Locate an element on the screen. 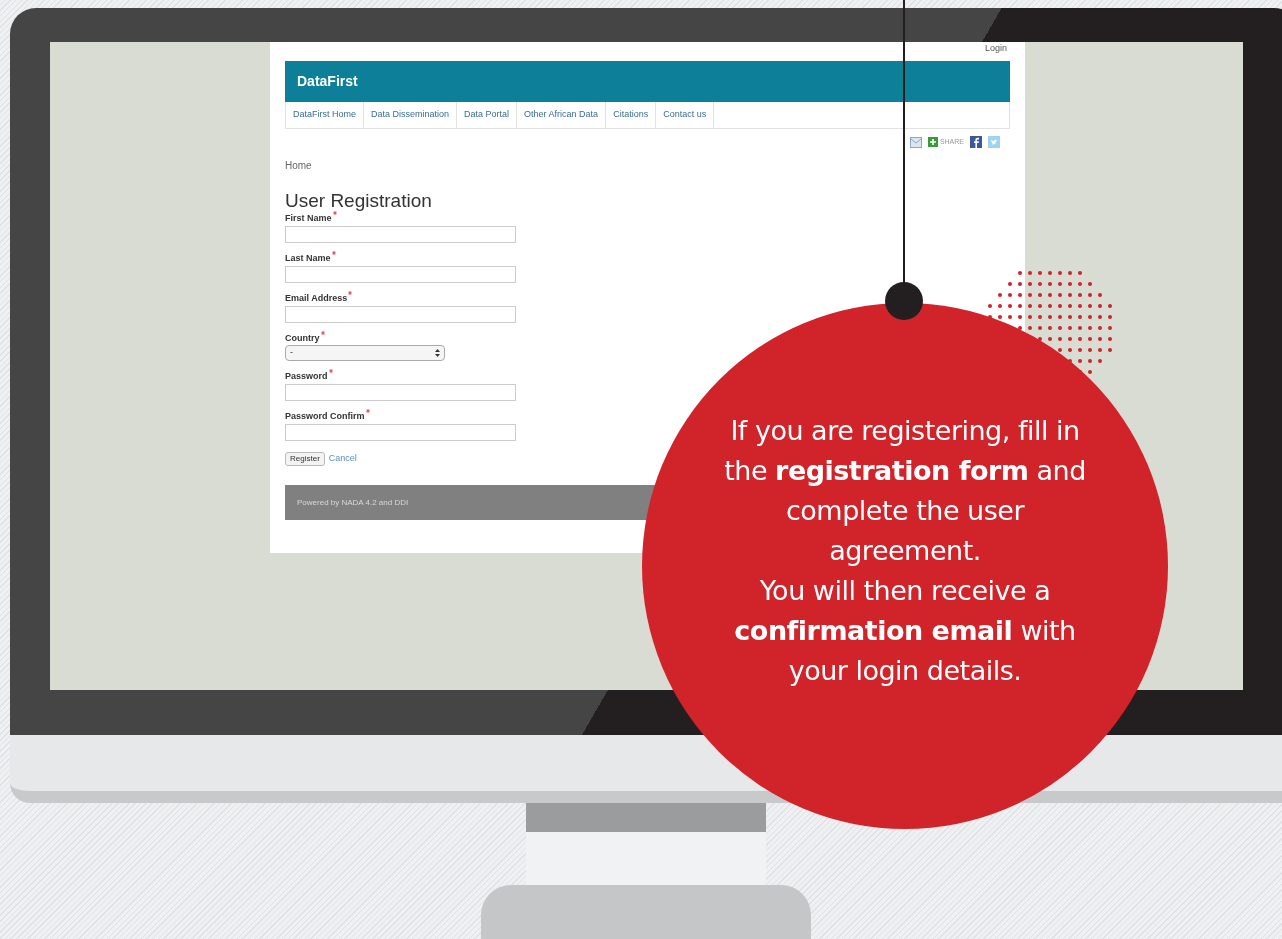 The height and width of the screenshot is (939, 1282). country-select: - is located at coordinates (365, 353).